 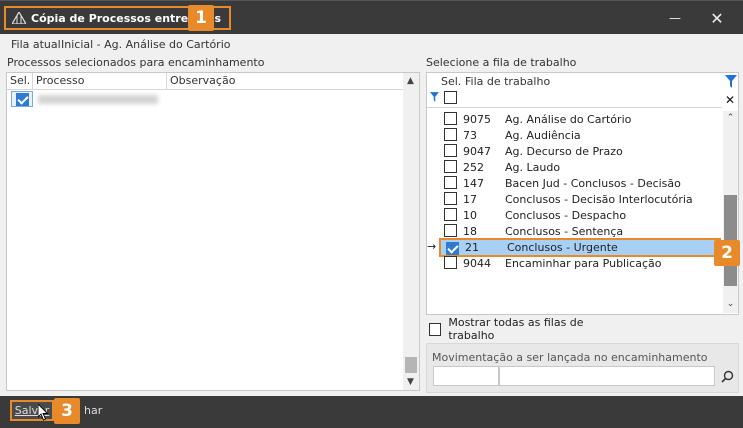 I want to click on show-all-queues-option: Mostrar todas as filas de trabalho, so click(x=524, y=329).